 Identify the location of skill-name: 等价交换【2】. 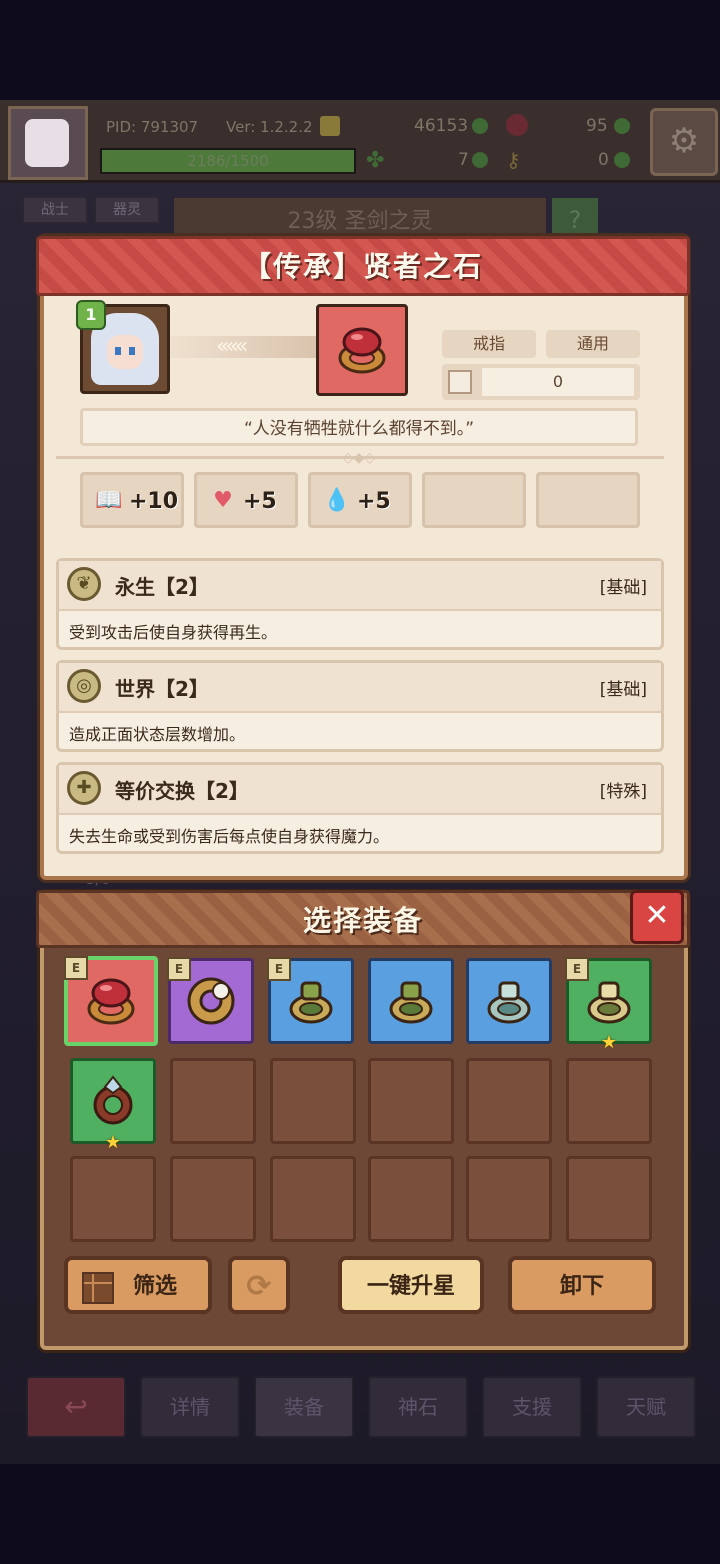
(182, 791).